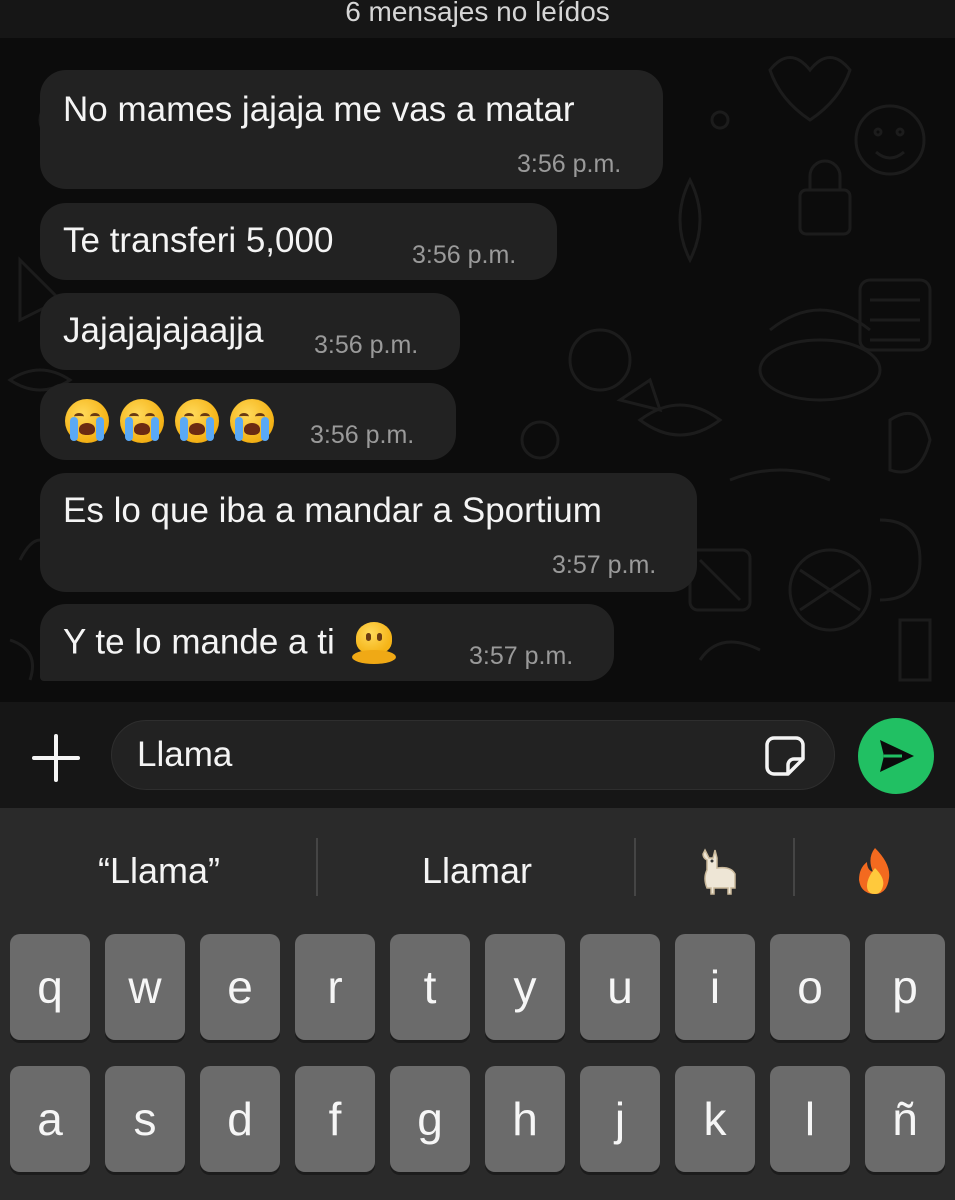 The height and width of the screenshot is (1200, 955). What do you see at coordinates (473, 755) in the screenshot?
I see `message-input: Llama` at bounding box center [473, 755].